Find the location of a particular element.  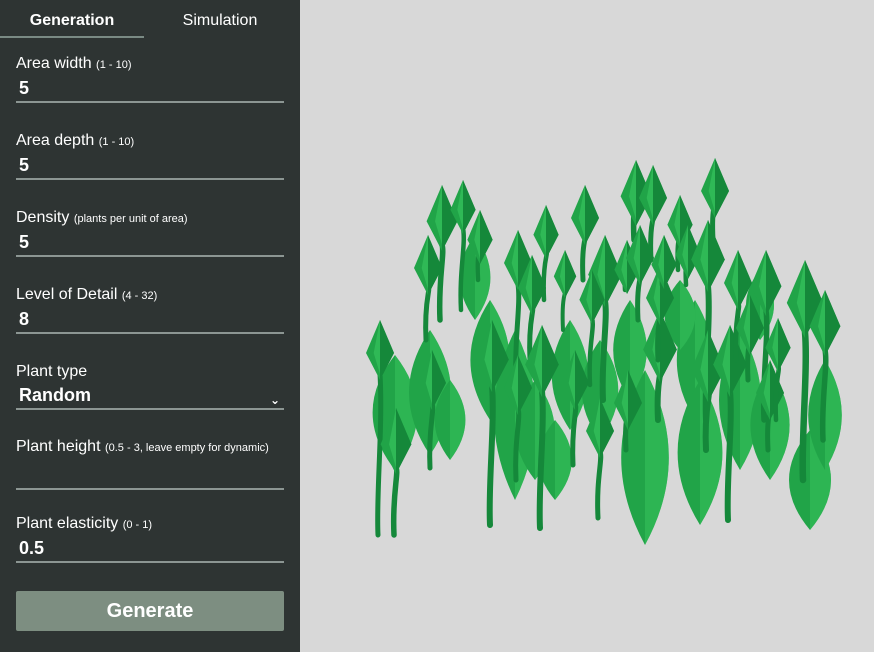

density-label: Density is located at coordinates (43, 217).